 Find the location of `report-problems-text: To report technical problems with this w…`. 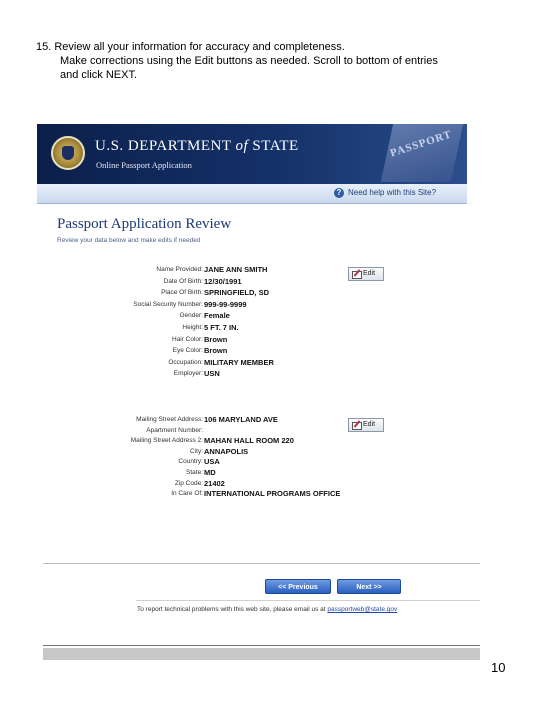

report-problems-text: To report technical problems with this w… is located at coordinates (267, 609).